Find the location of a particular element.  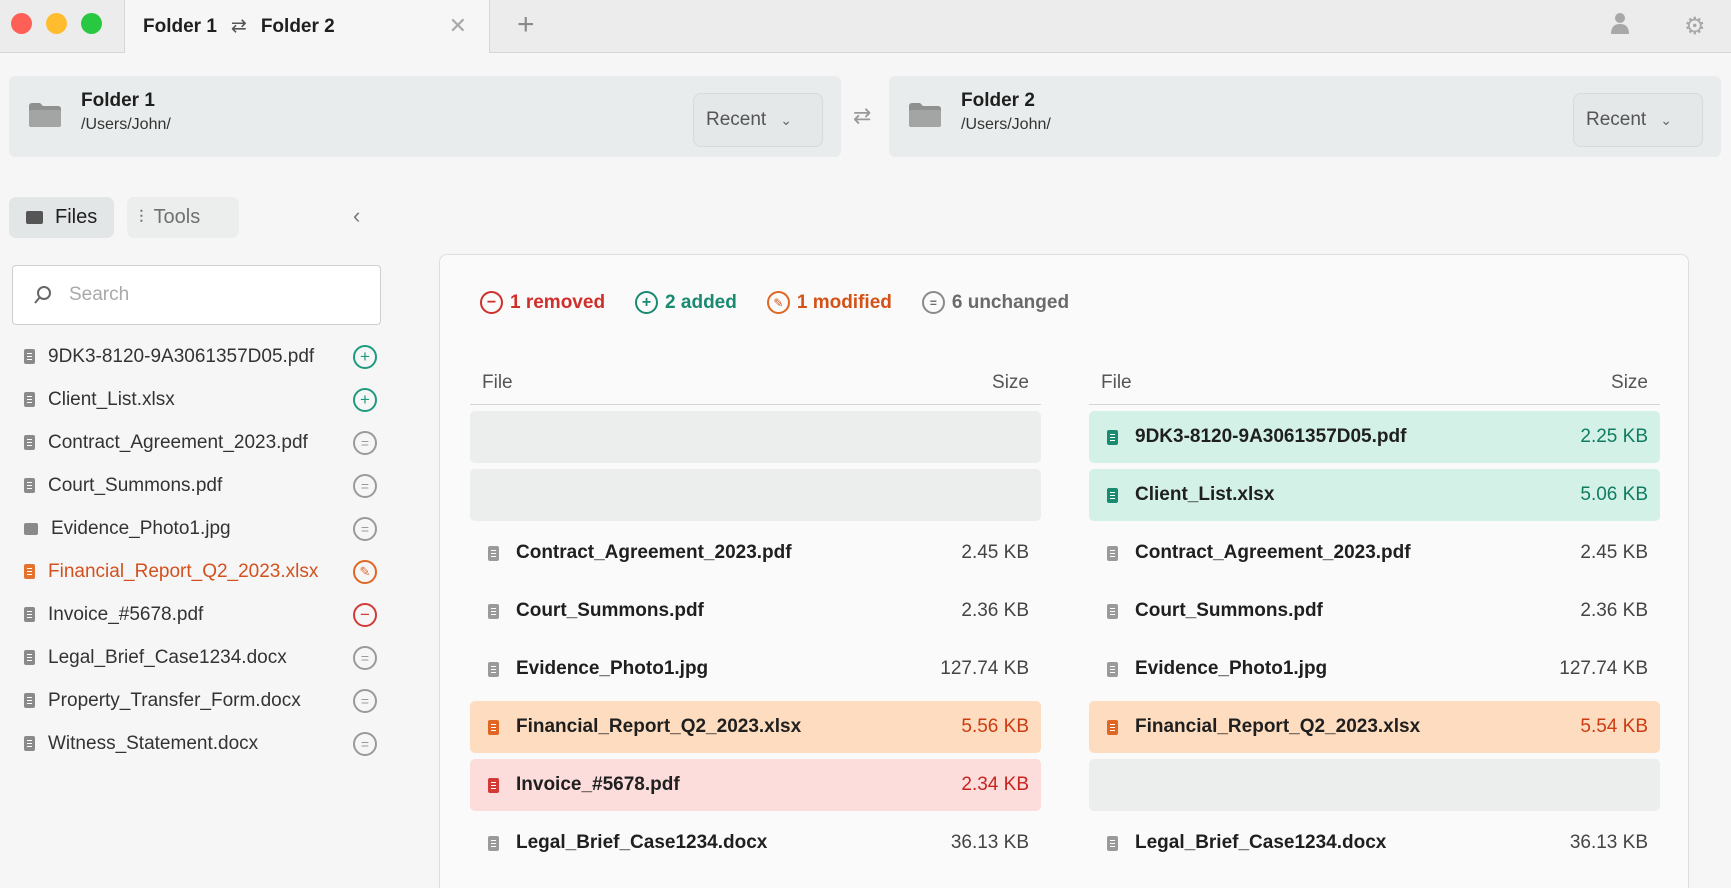

file-size: 5.54 KB is located at coordinates (1614, 726).